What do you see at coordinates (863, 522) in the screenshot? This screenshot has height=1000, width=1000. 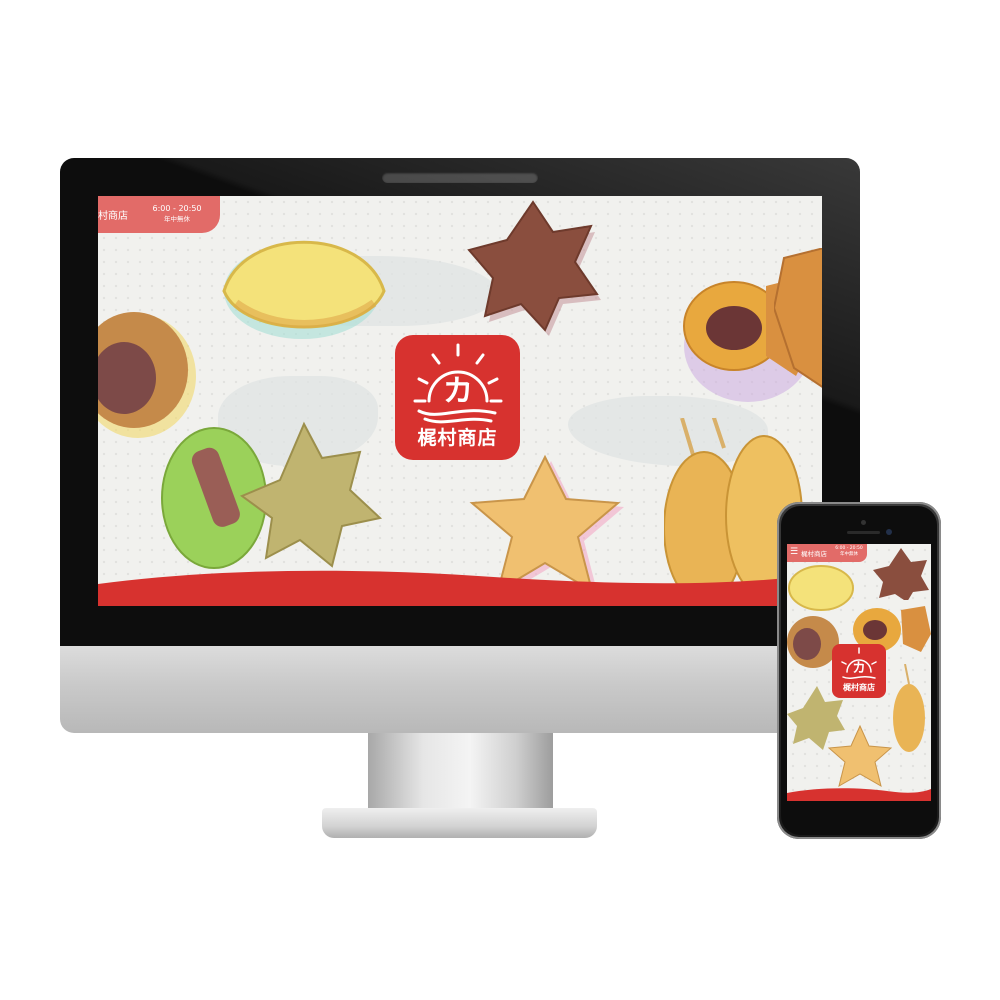 I see `phone-camera` at bounding box center [863, 522].